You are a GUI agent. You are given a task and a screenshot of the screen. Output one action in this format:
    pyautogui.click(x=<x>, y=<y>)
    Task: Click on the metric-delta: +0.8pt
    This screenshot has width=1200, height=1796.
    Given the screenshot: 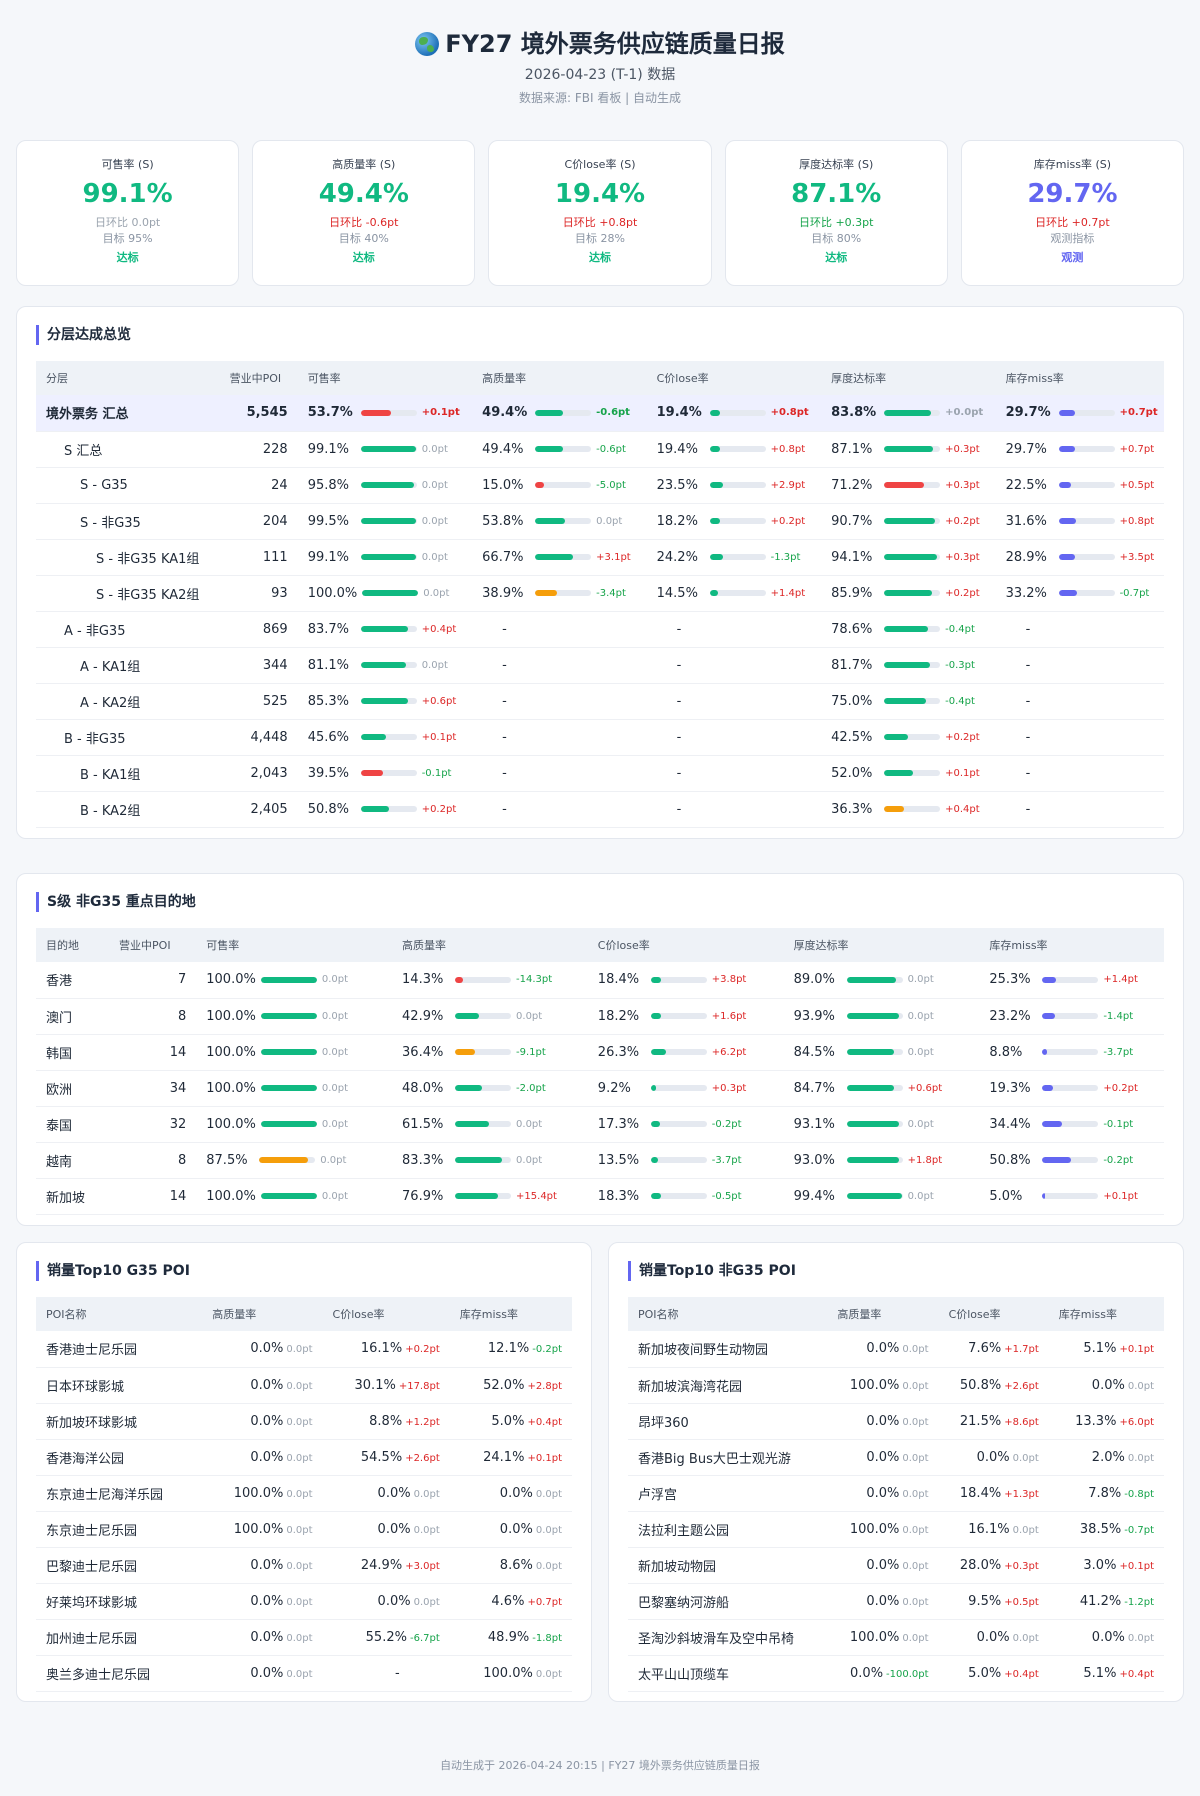 What is the action you would take?
    pyautogui.click(x=789, y=413)
    